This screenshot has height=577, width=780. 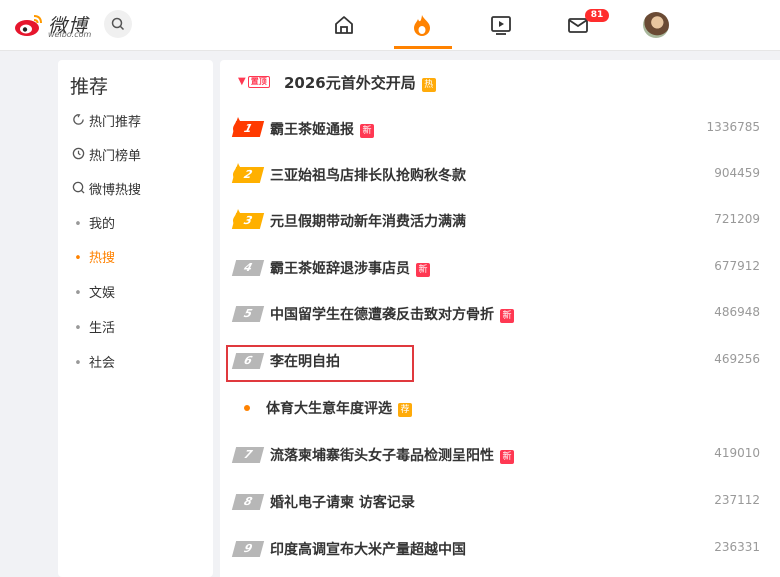 I want to click on hot-topic-row: 9 印度高调宣布大米产量超越中国 236331, so click(x=500, y=548).